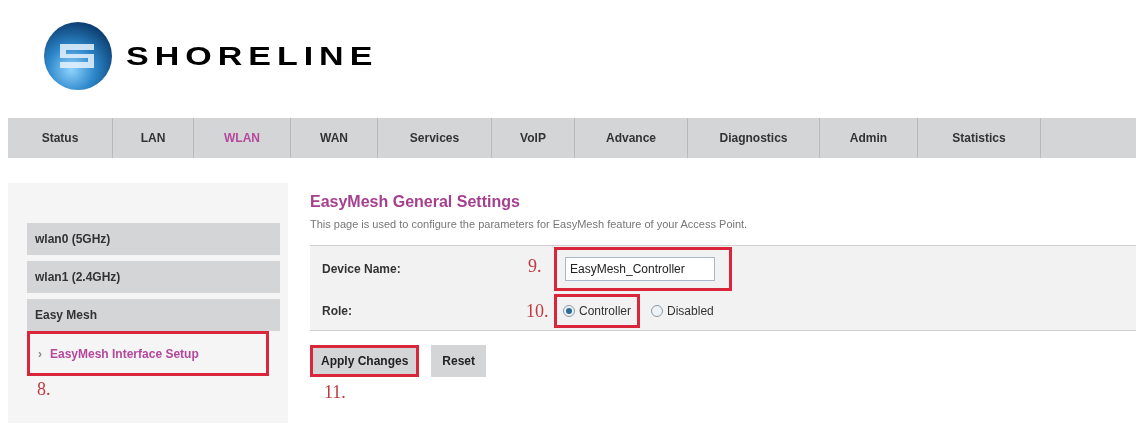 The height and width of the screenshot is (424, 1136). Describe the element at coordinates (252, 56) in the screenshot. I see `logo-wordmark: SHORELINE` at that location.